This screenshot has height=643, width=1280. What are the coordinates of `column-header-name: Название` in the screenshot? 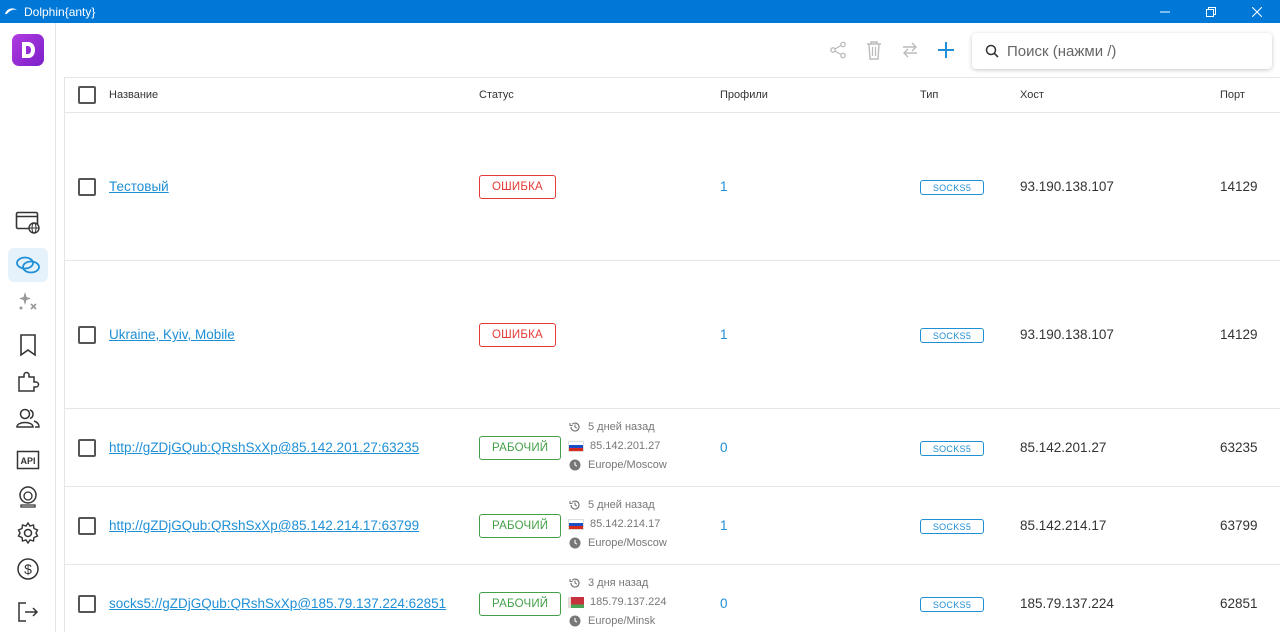 It's located at (133, 95).